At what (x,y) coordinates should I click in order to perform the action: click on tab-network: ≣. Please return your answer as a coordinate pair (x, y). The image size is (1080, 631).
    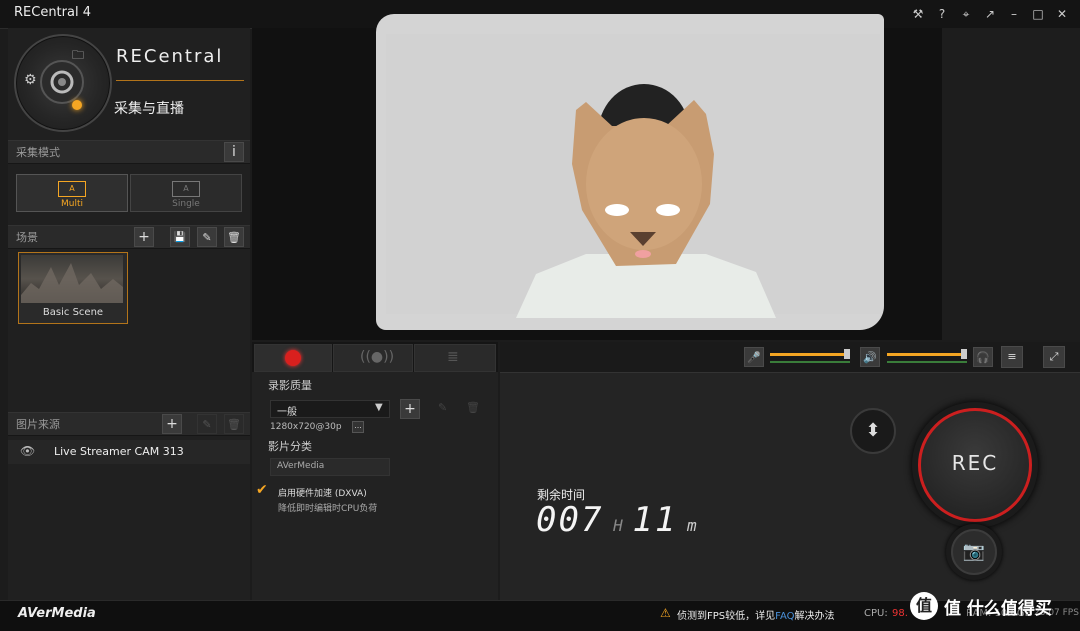
    Looking at the image, I should click on (455, 358).